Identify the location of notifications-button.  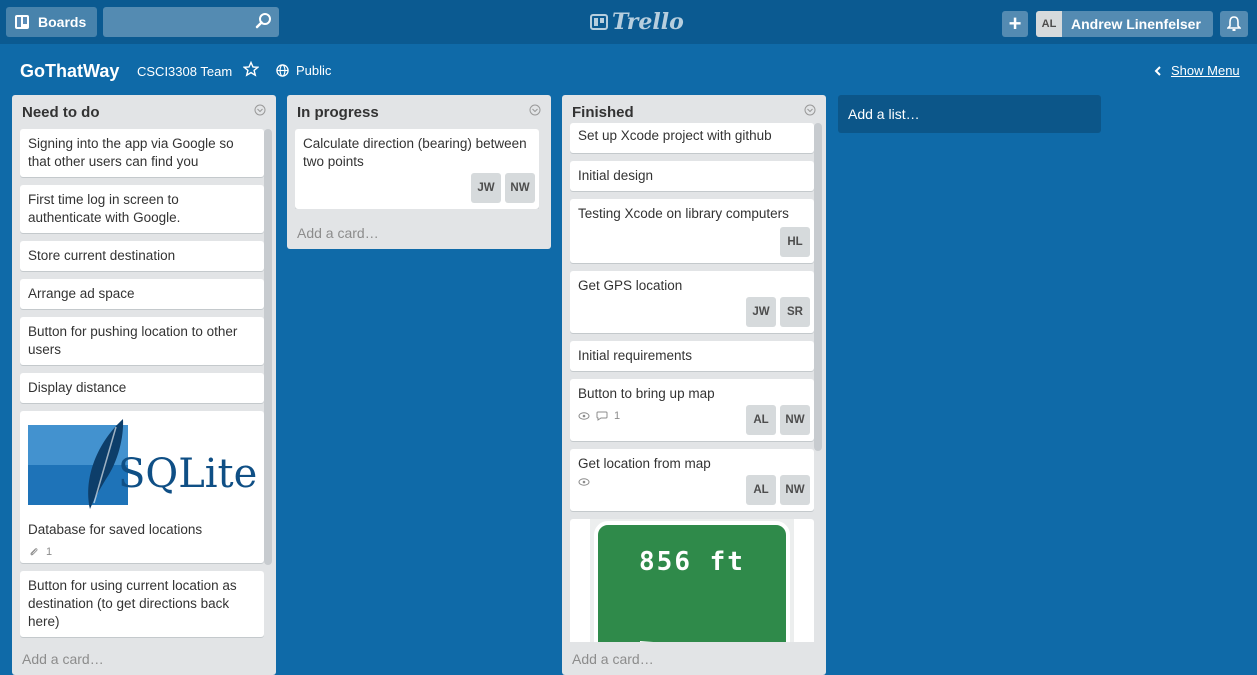
(1234, 24).